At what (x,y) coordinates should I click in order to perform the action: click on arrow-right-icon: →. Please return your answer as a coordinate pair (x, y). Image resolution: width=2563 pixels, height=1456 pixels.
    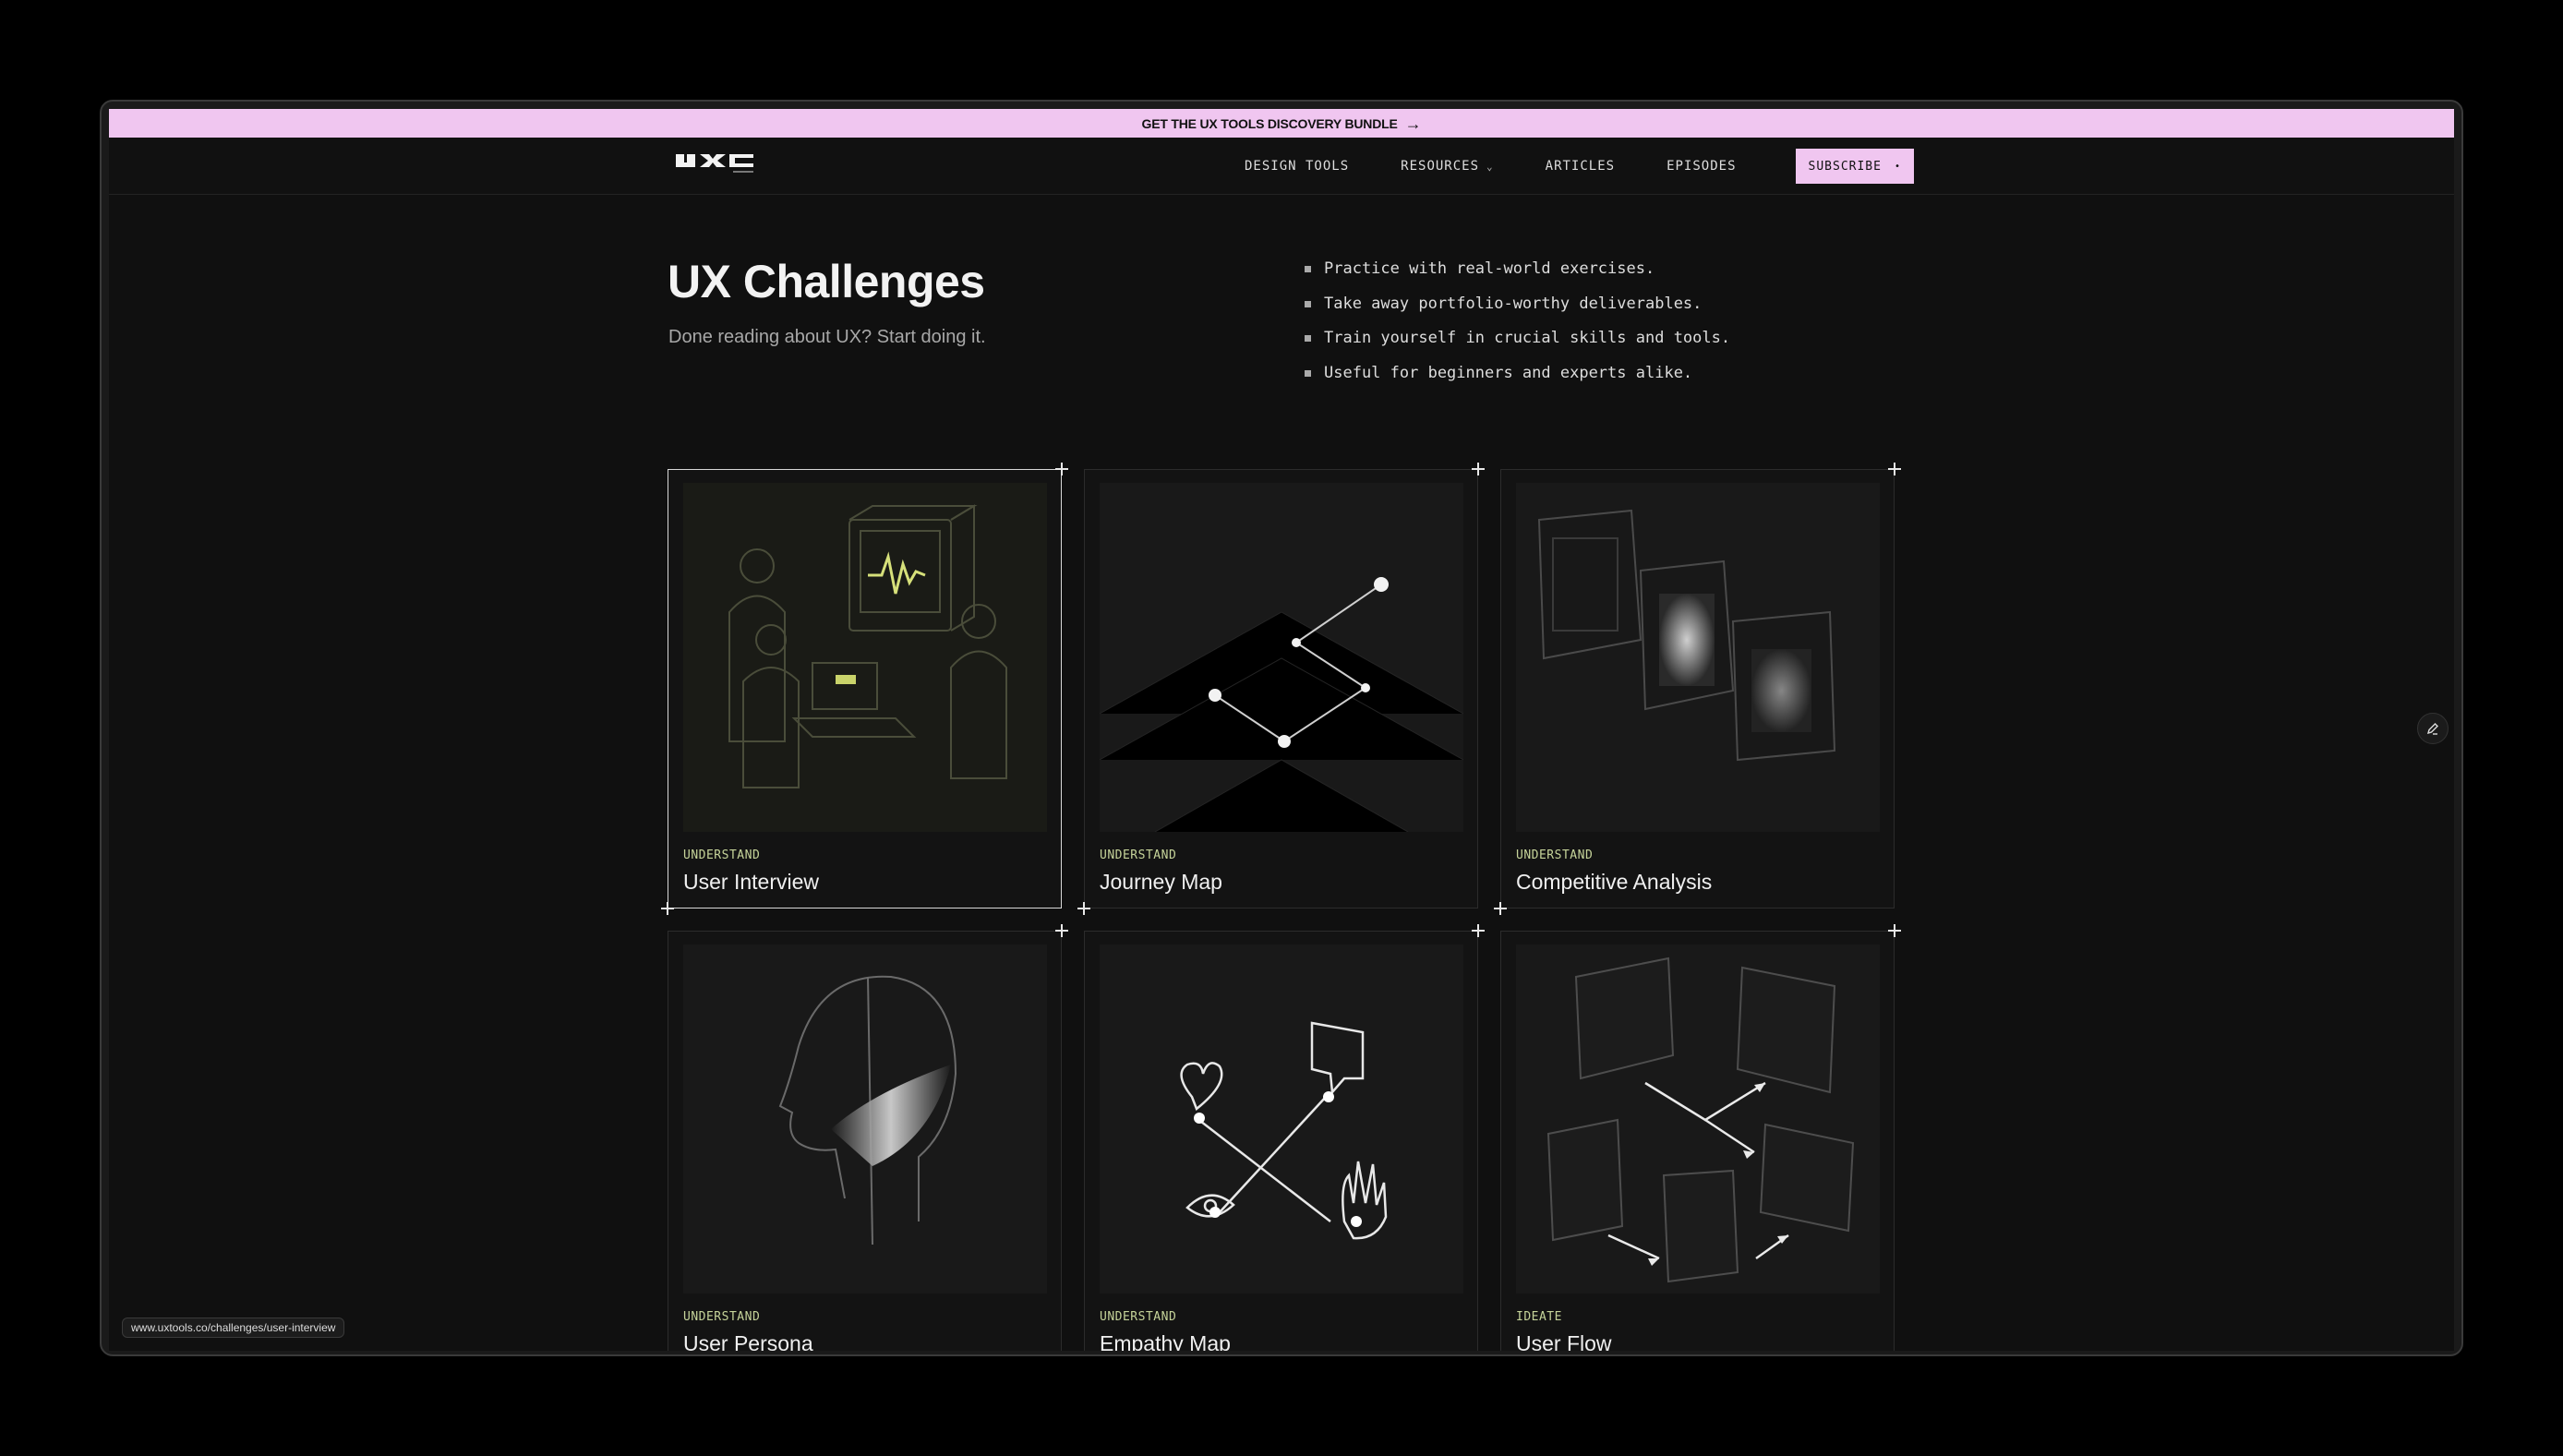
    Looking at the image, I should click on (1413, 123).